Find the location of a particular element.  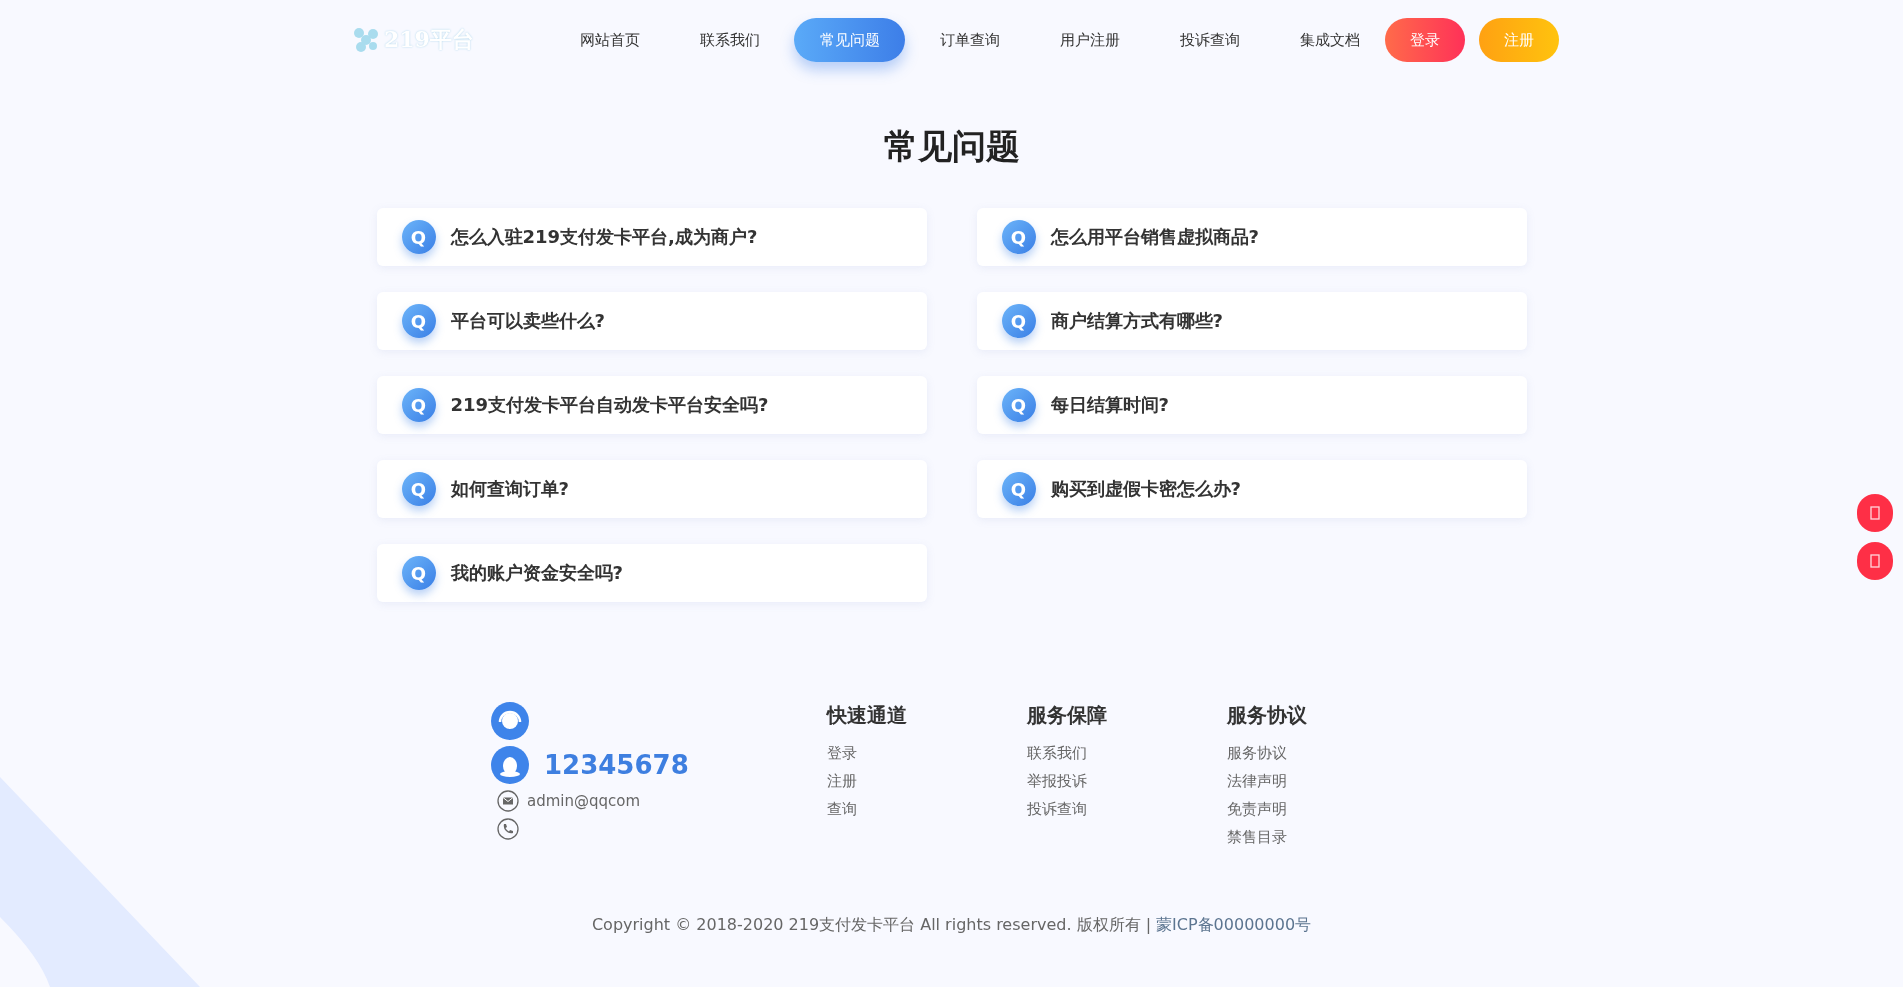

footer-link: 法律声明 is located at coordinates (1327, 781).